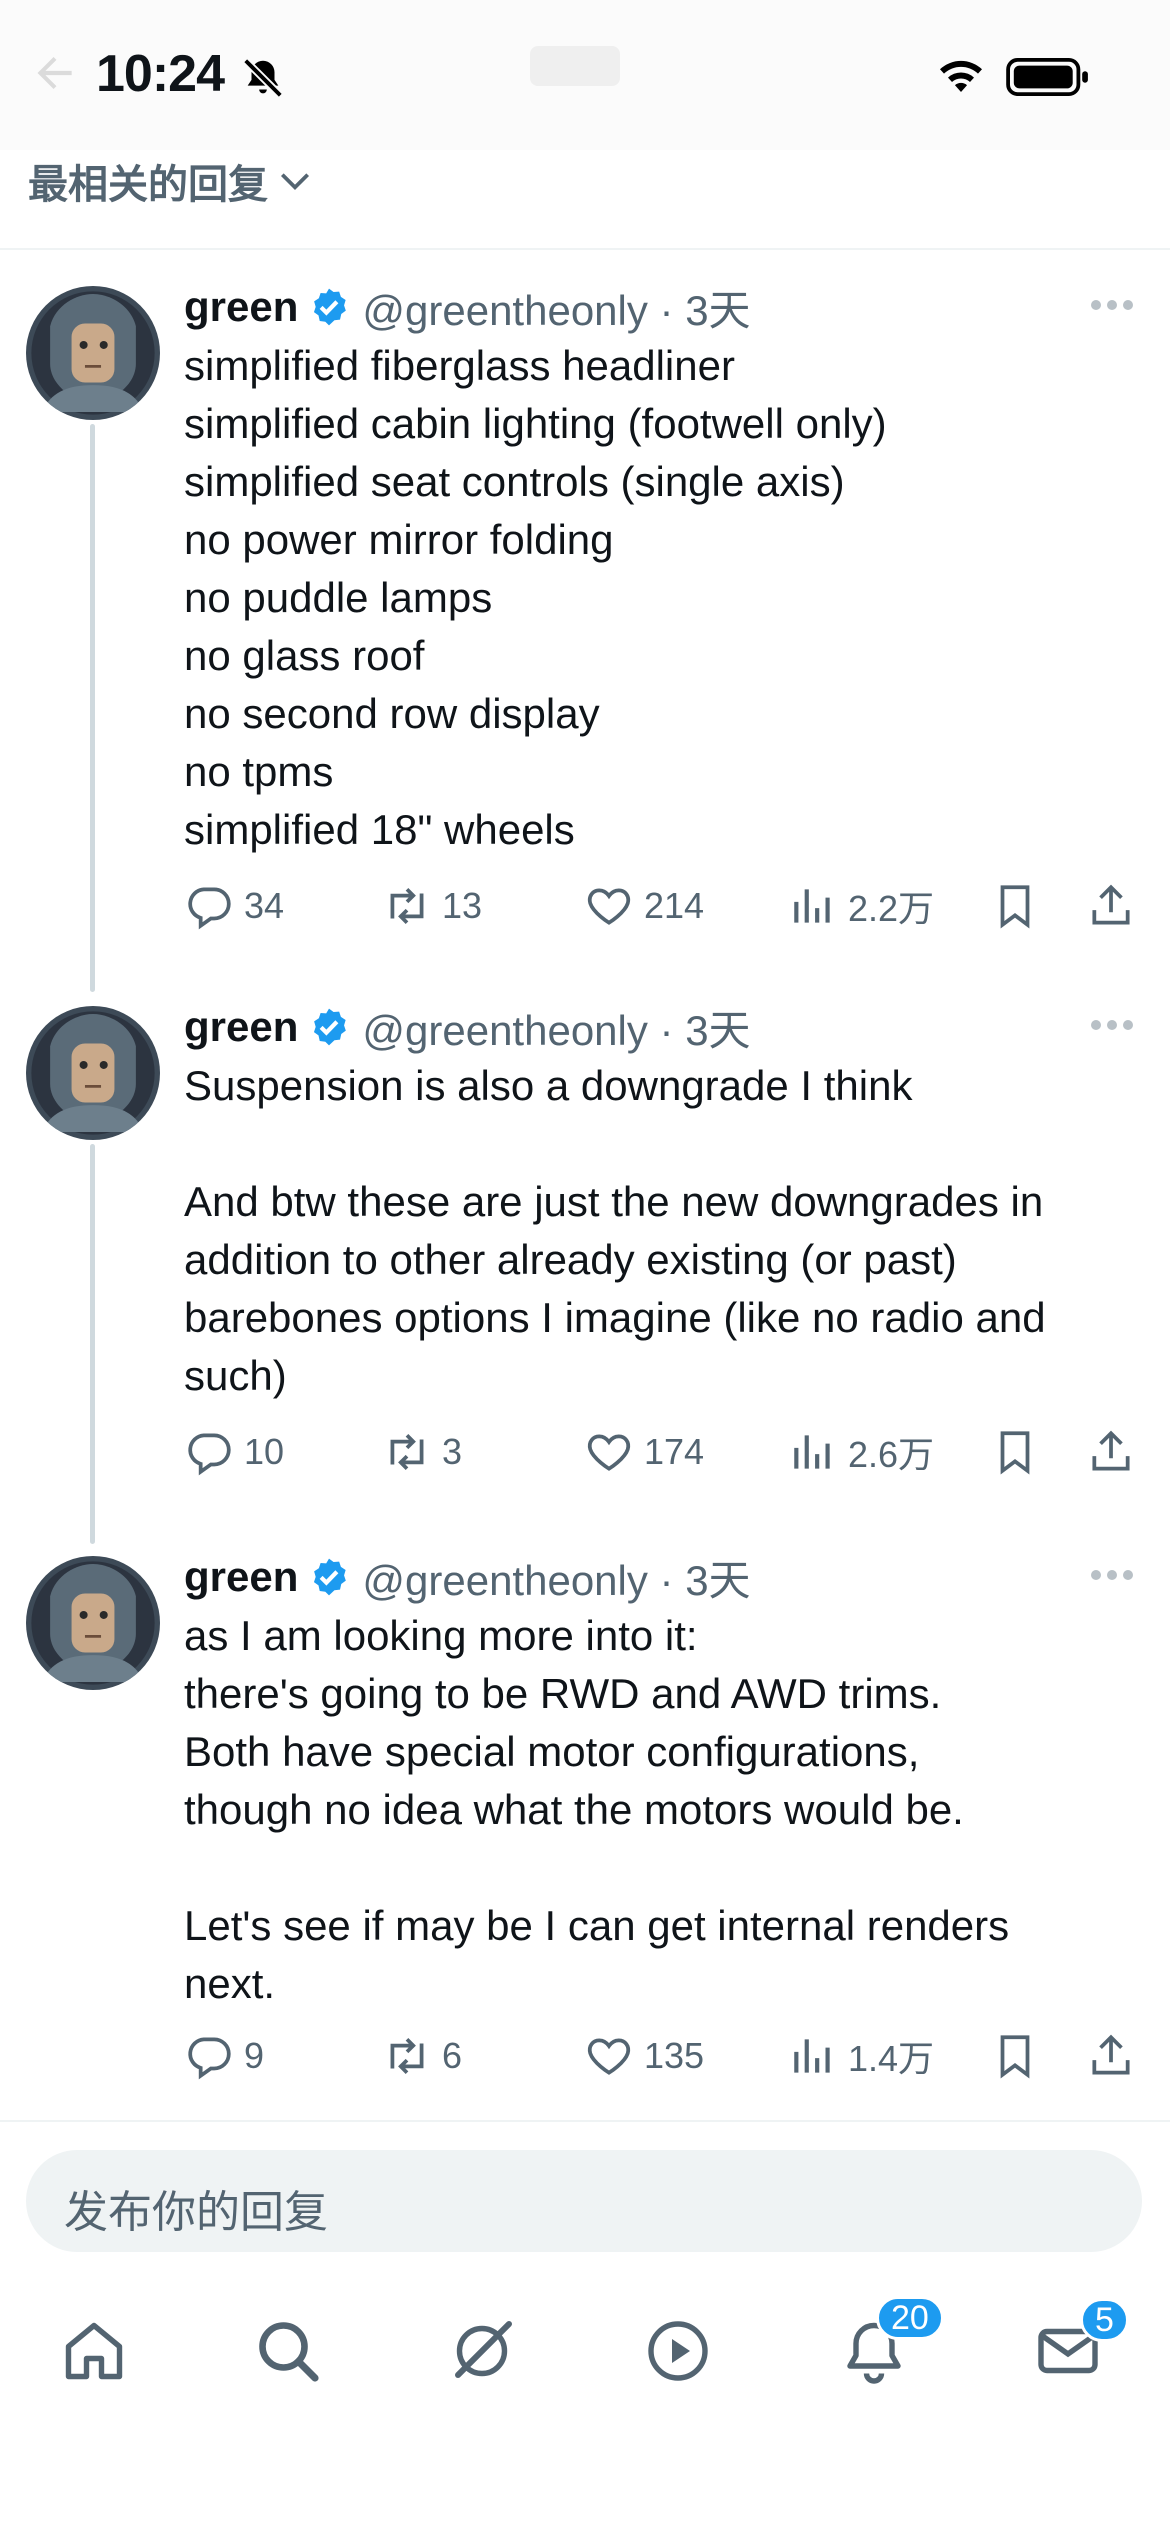 The image size is (1170, 2532). I want to click on text-line: no glass roof, so click(304, 655).